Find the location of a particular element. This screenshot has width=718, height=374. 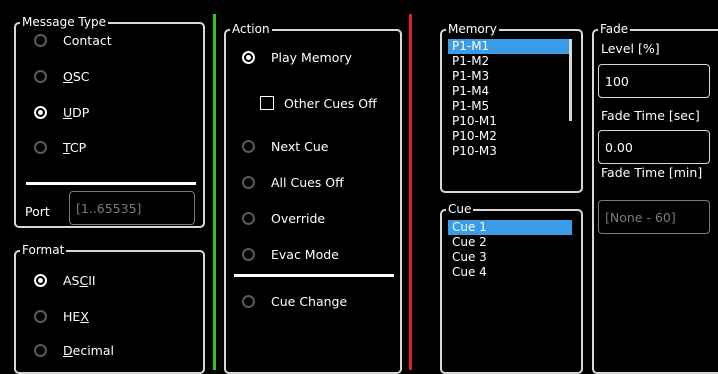

memory-item: P1-M5 is located at coordinates (509, 106).